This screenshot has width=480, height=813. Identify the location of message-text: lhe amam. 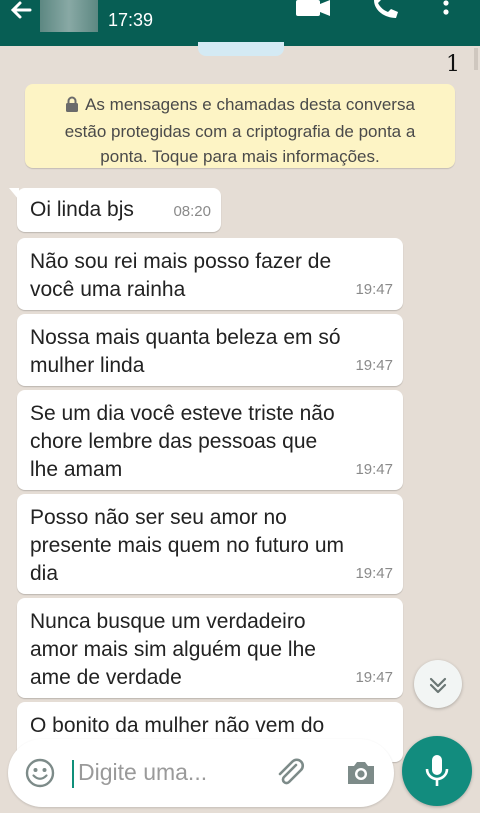
(76, 469).